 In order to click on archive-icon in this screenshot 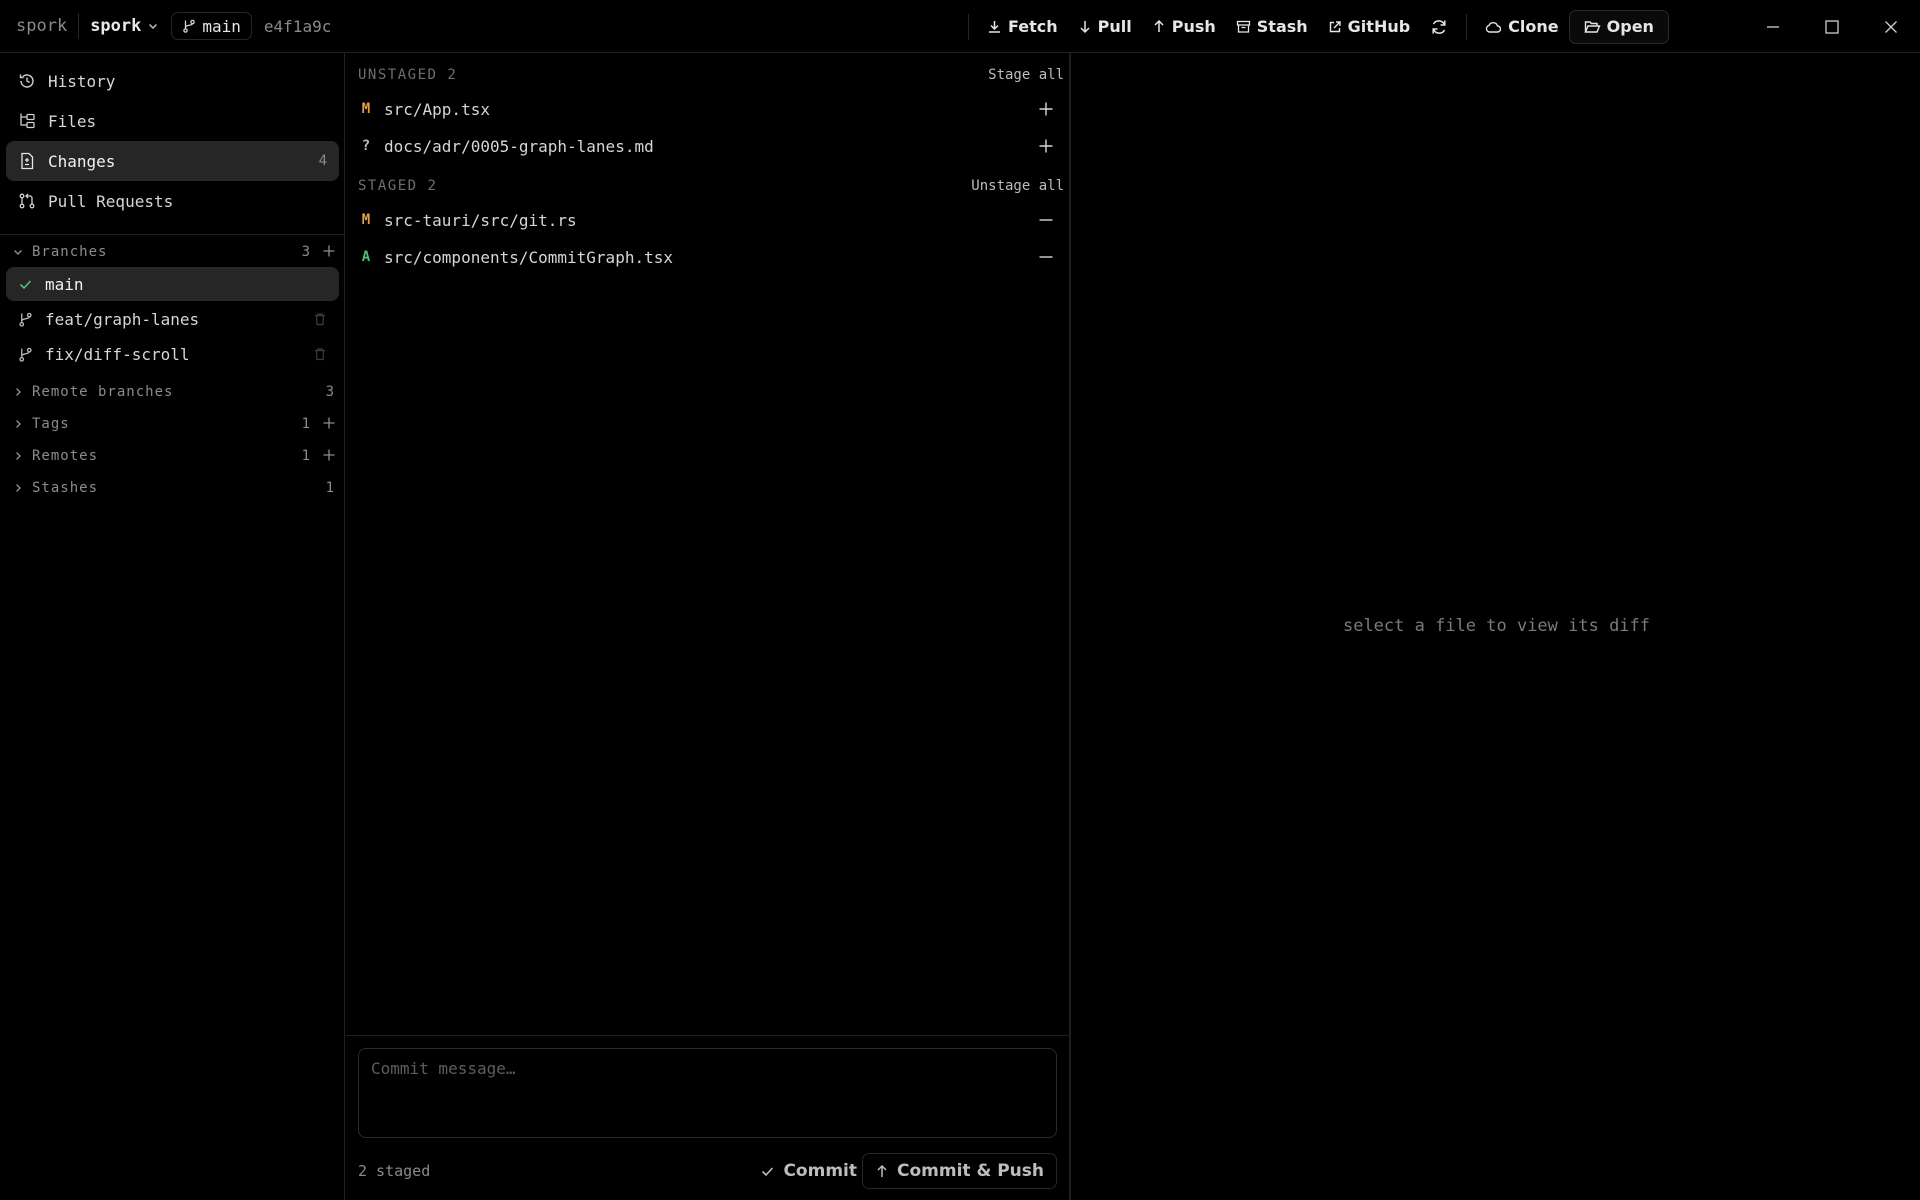, I will do `click(1243, 26)`.